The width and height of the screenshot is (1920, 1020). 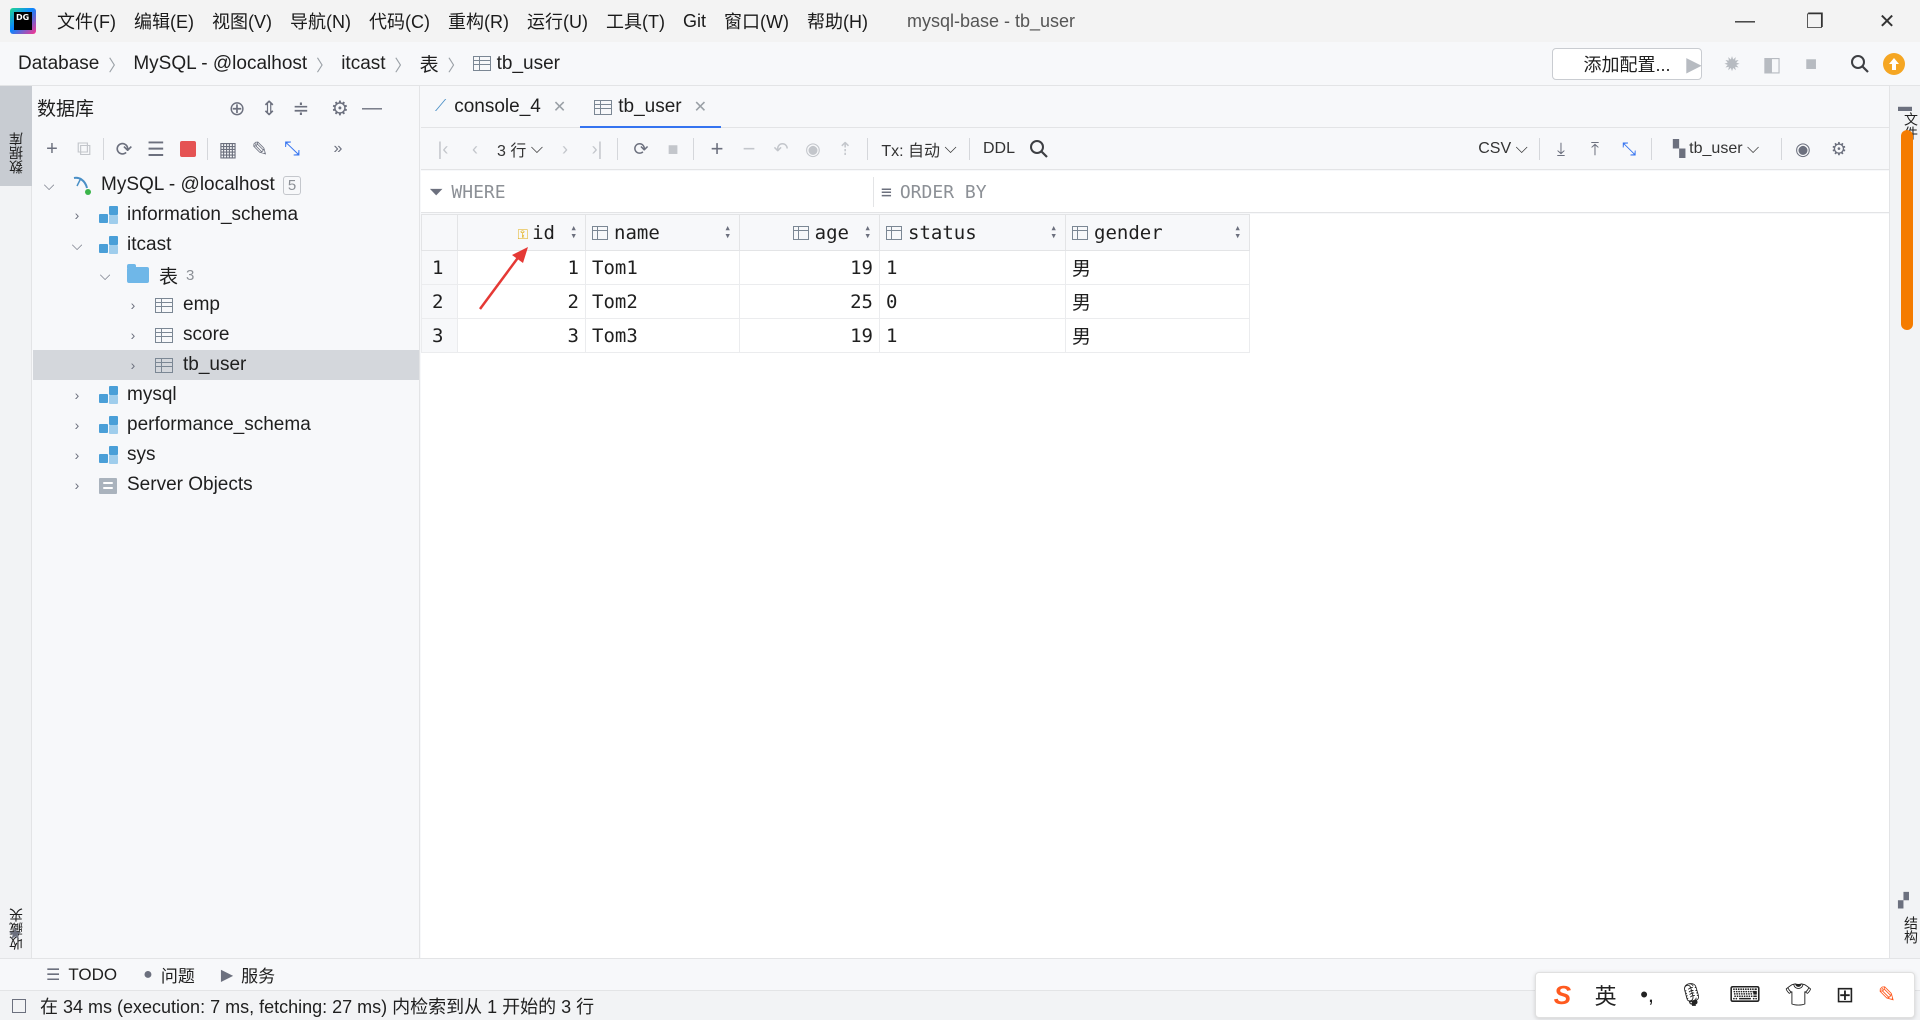 What do you see at coordinates (1894, 64) in the screenshot?
I see `update-icon` at bounding box center [1894, 64].